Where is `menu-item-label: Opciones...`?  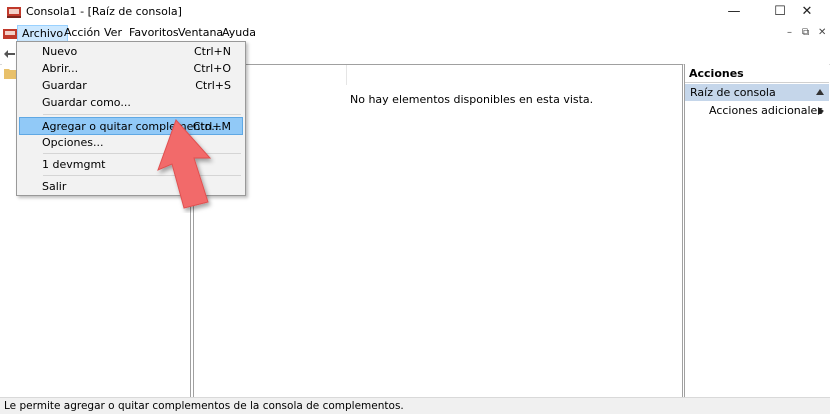
menu-item-label: Opciones... is located at coordinates (73, 142).